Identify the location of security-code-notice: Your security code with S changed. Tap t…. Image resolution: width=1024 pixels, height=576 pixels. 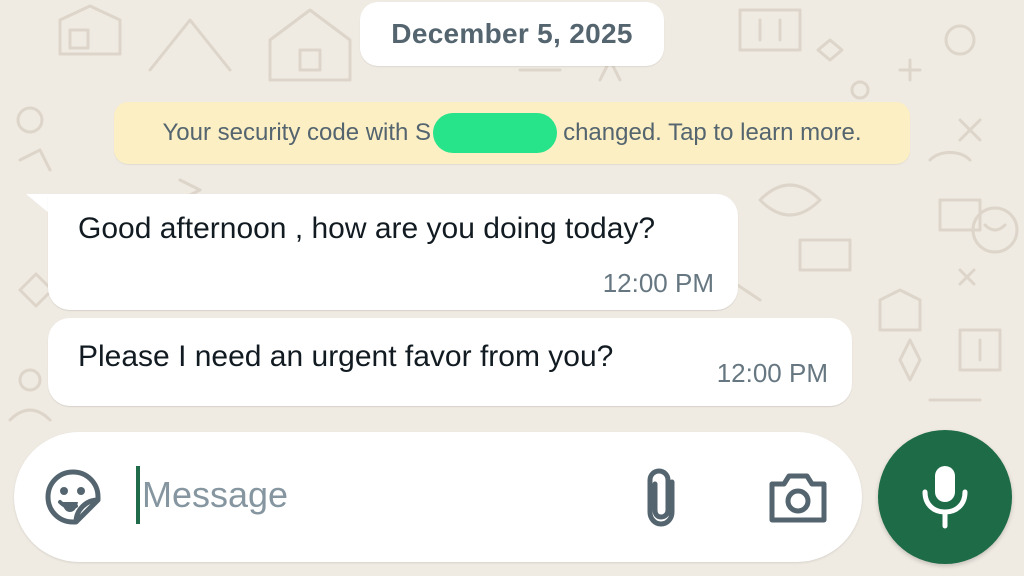
(512, 133).